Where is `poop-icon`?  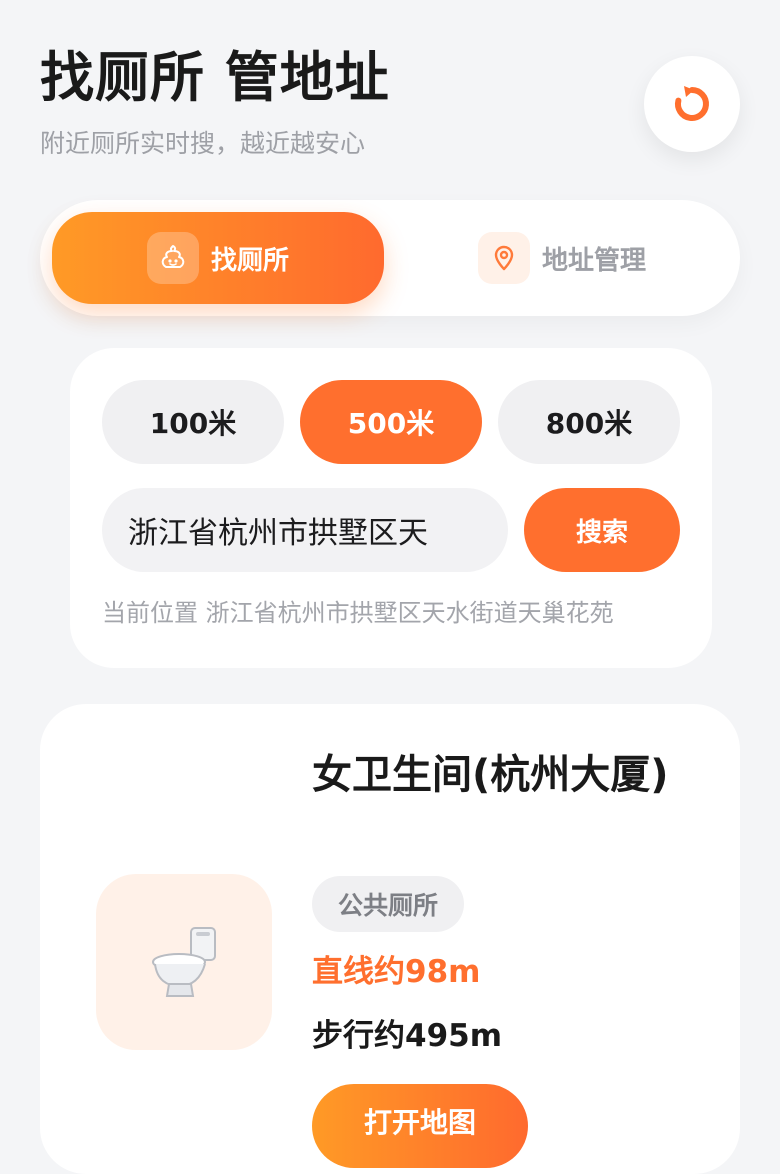 poop-icon is located at coordinates (172, 258).